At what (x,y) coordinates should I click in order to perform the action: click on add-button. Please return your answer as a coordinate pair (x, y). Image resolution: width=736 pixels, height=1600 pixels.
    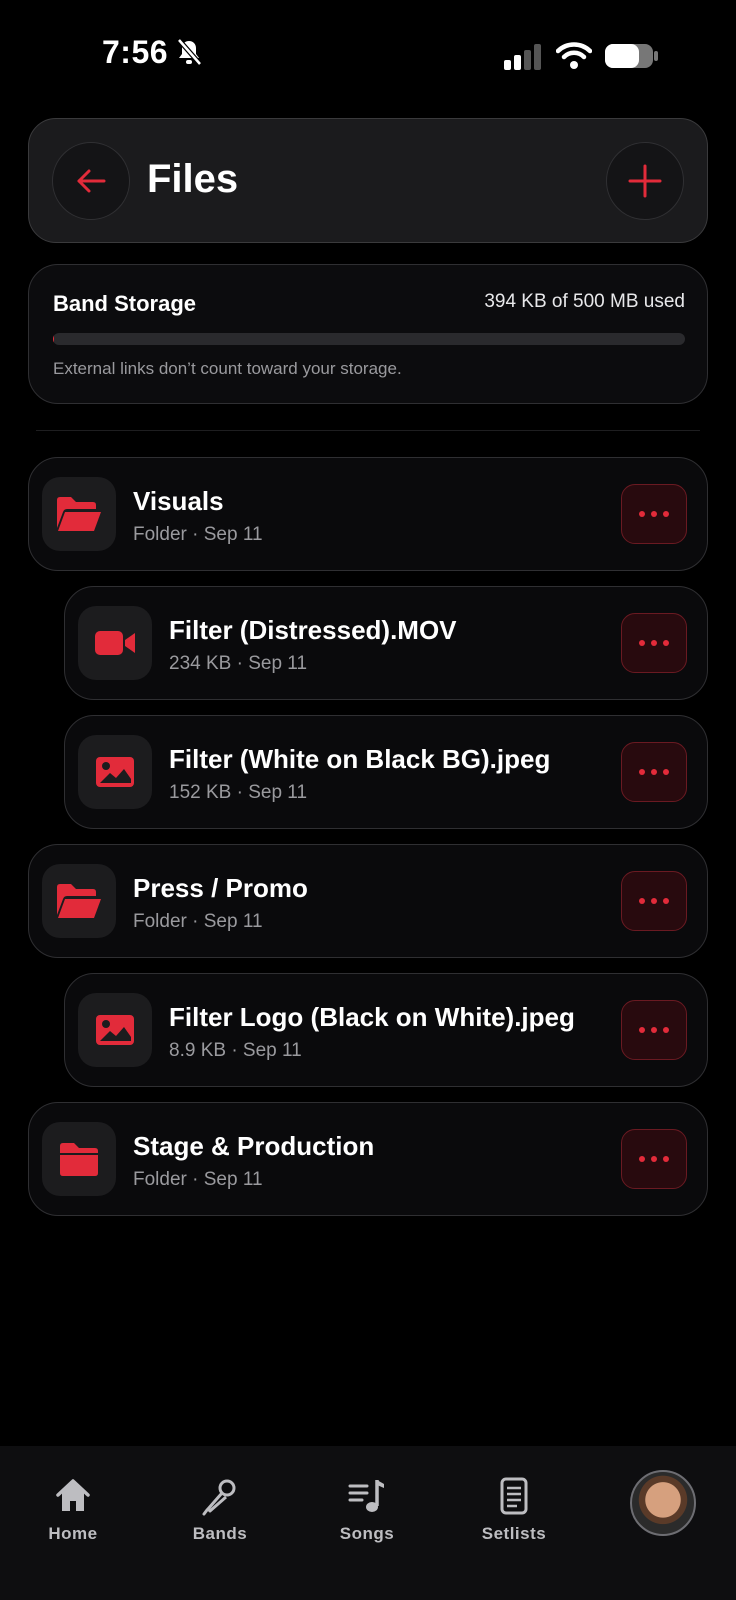
    Looking at the image, I should click on (645, 181).